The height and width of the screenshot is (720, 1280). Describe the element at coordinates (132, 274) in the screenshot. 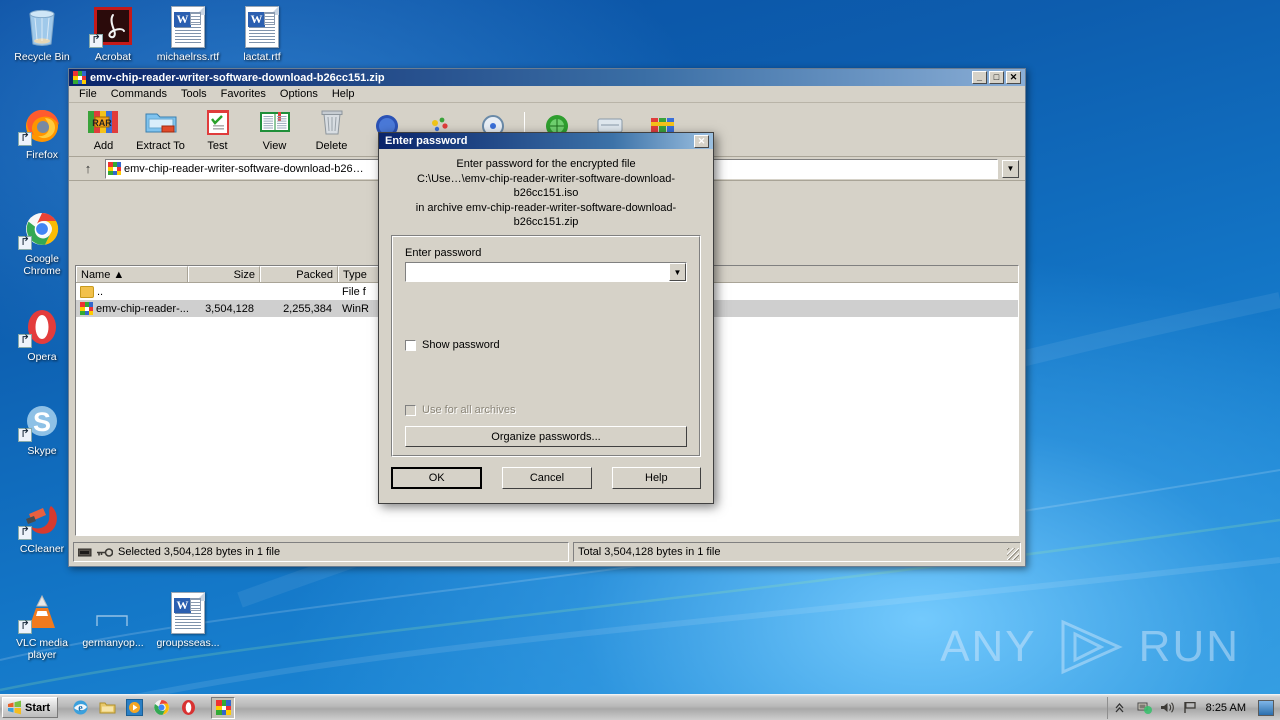

I see `column-header-name: Name ▲` at that location.